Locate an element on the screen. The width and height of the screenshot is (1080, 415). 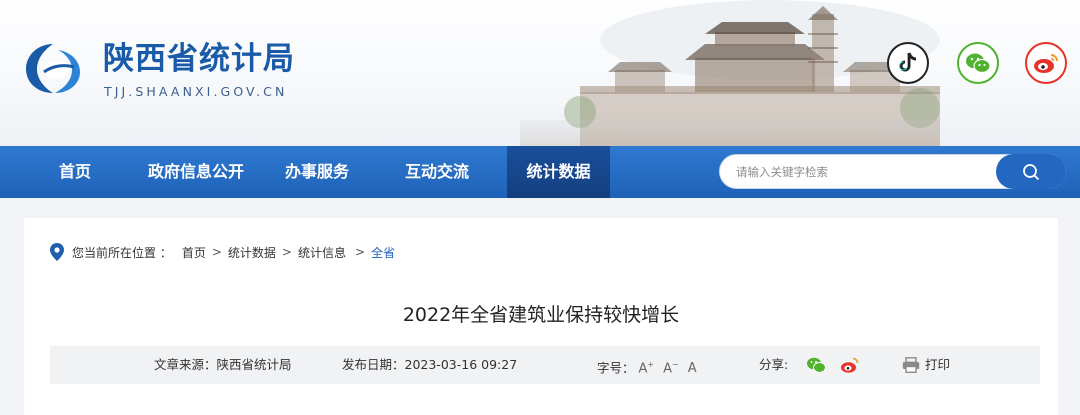
breadcrumb-home: 首页 is located at coordinates (194, 252).